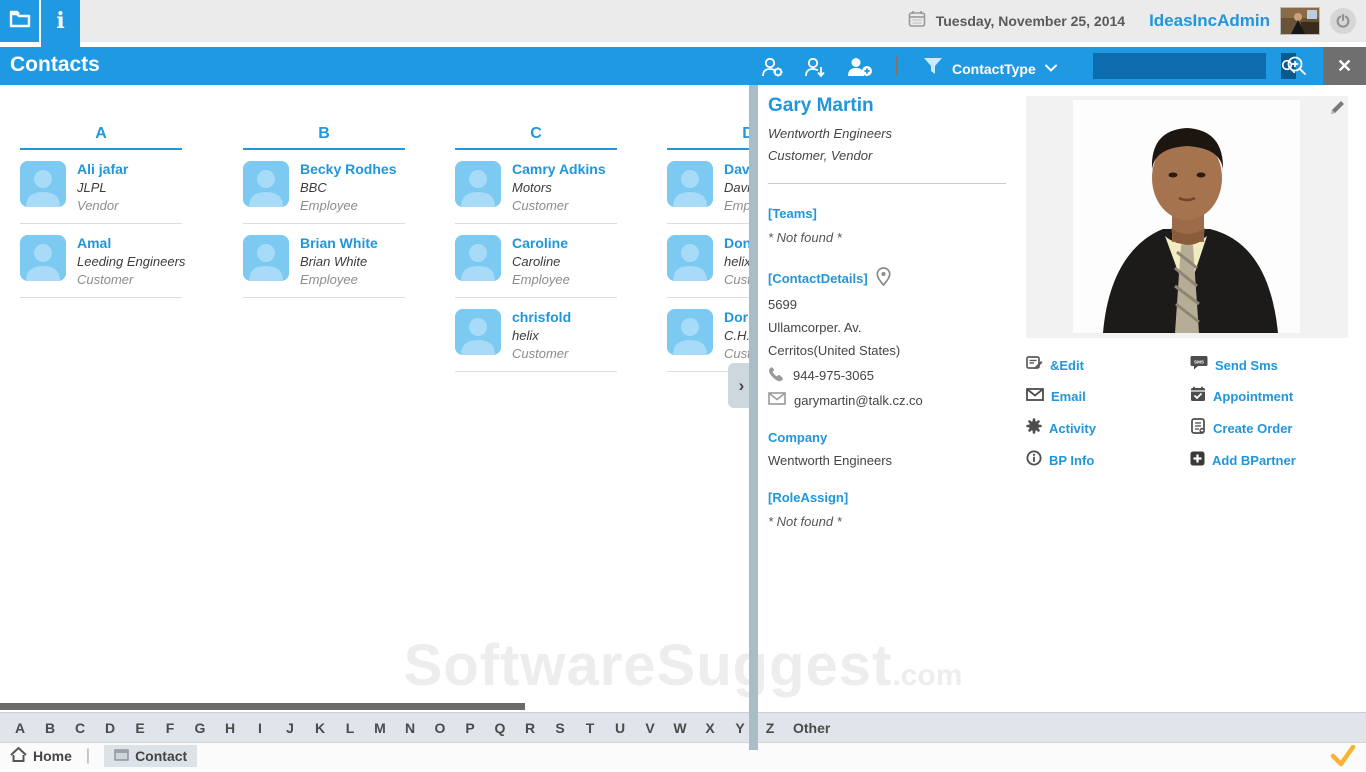 This screenshot has height=772, width=1366. I want to click on username-link: IdeasIncAdmin, so click(1209, 21).